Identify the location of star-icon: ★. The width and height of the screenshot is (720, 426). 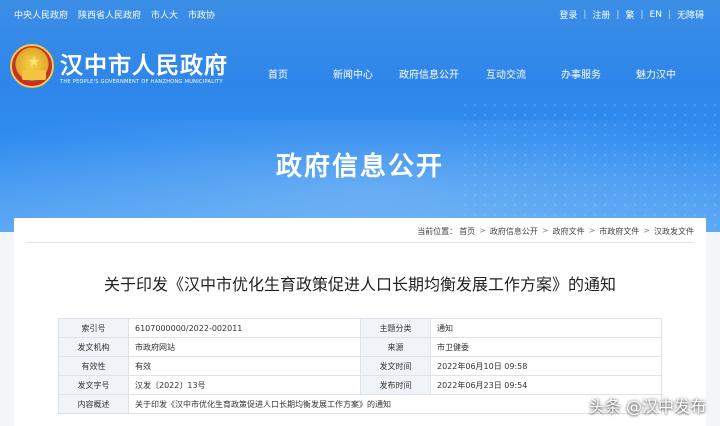
(34, 62).